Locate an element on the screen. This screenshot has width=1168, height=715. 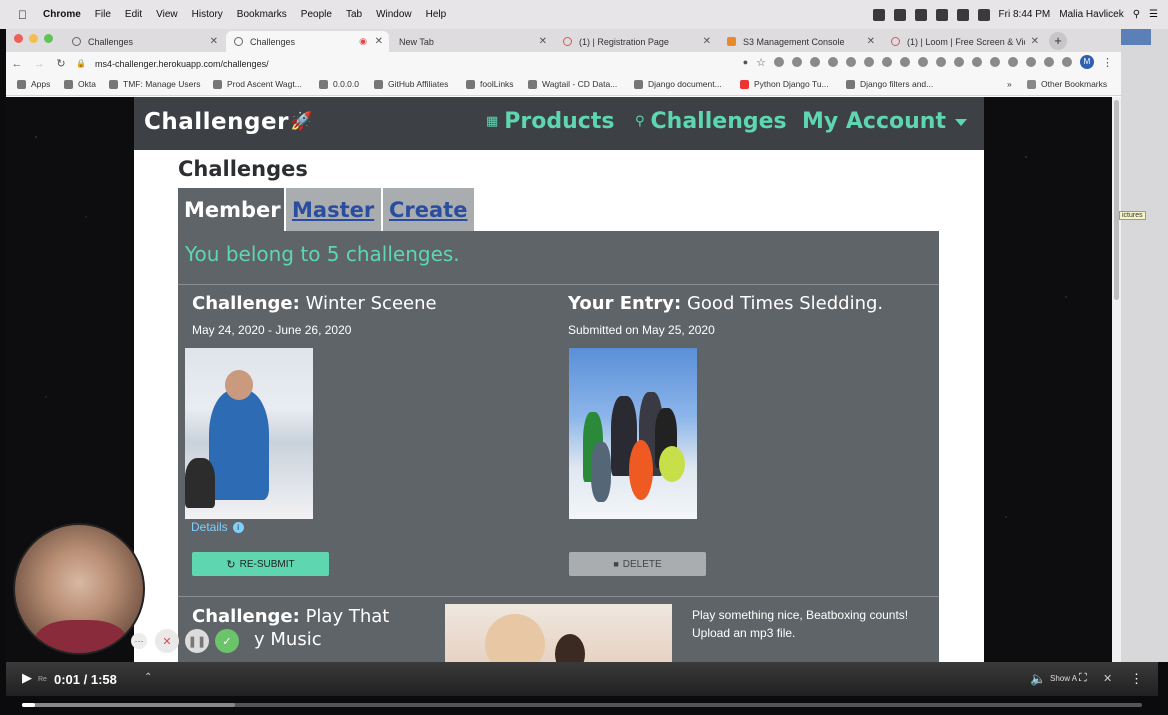
nav-my-account: My Account is located at coordinates (874, 121).